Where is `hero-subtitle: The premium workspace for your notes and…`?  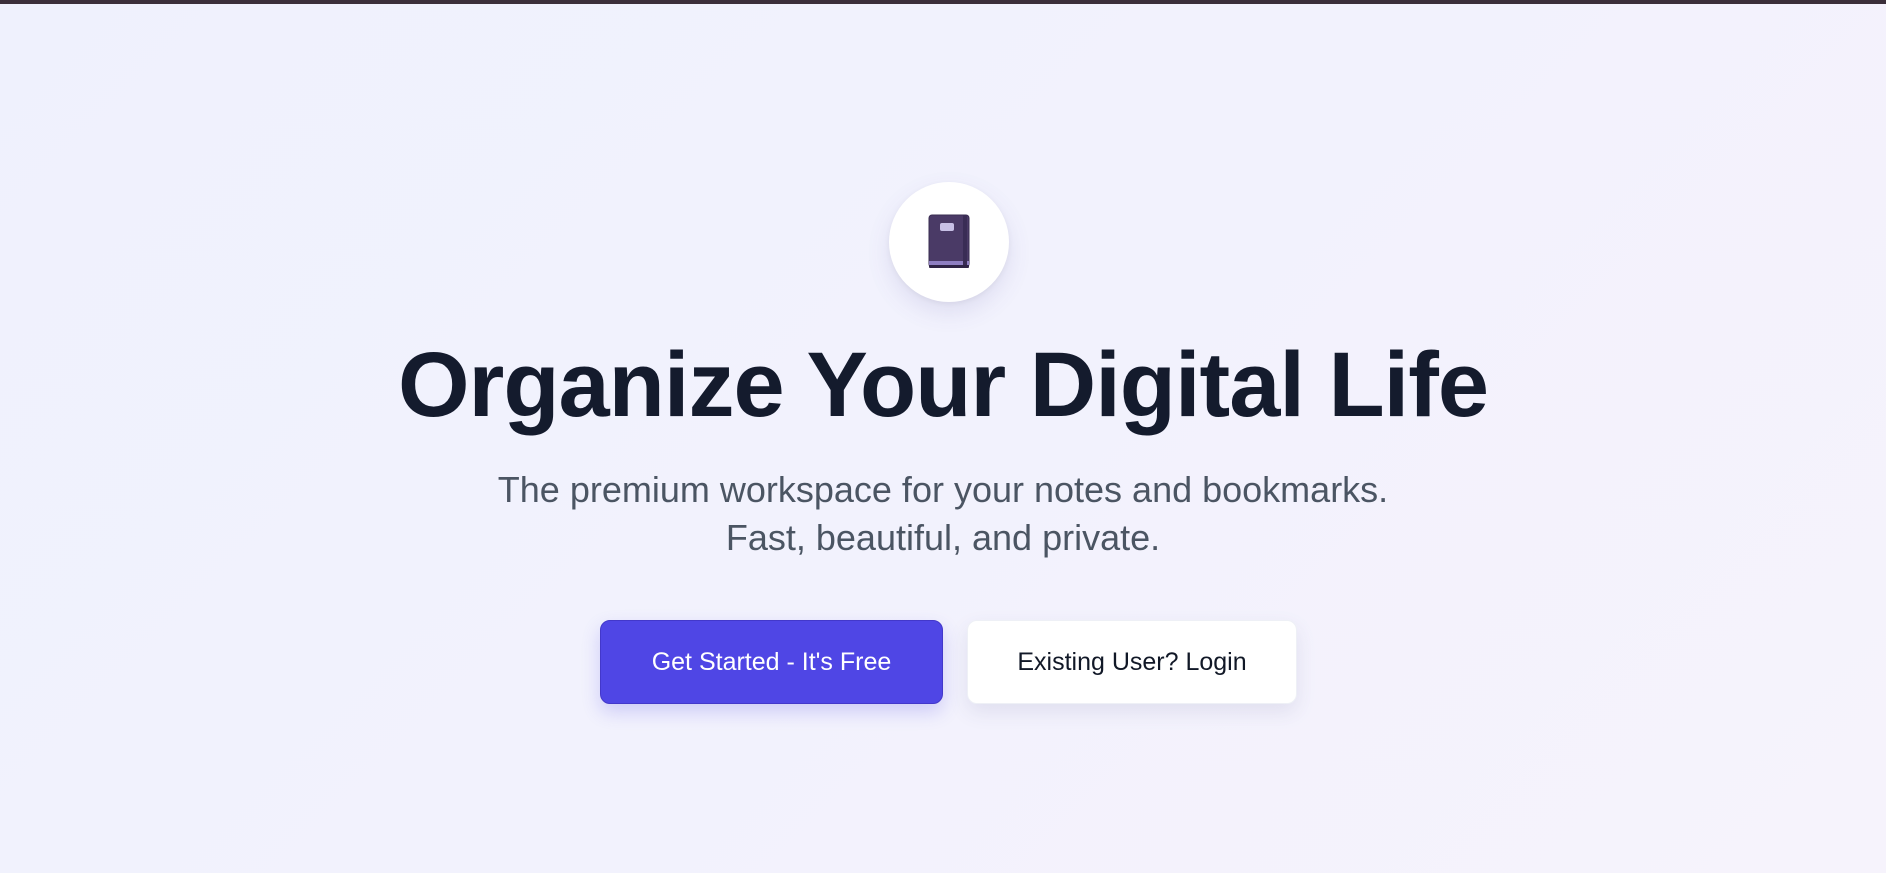 hero-subtitle: The premium workspace for your notes and… is located at coordinates (943, 514).